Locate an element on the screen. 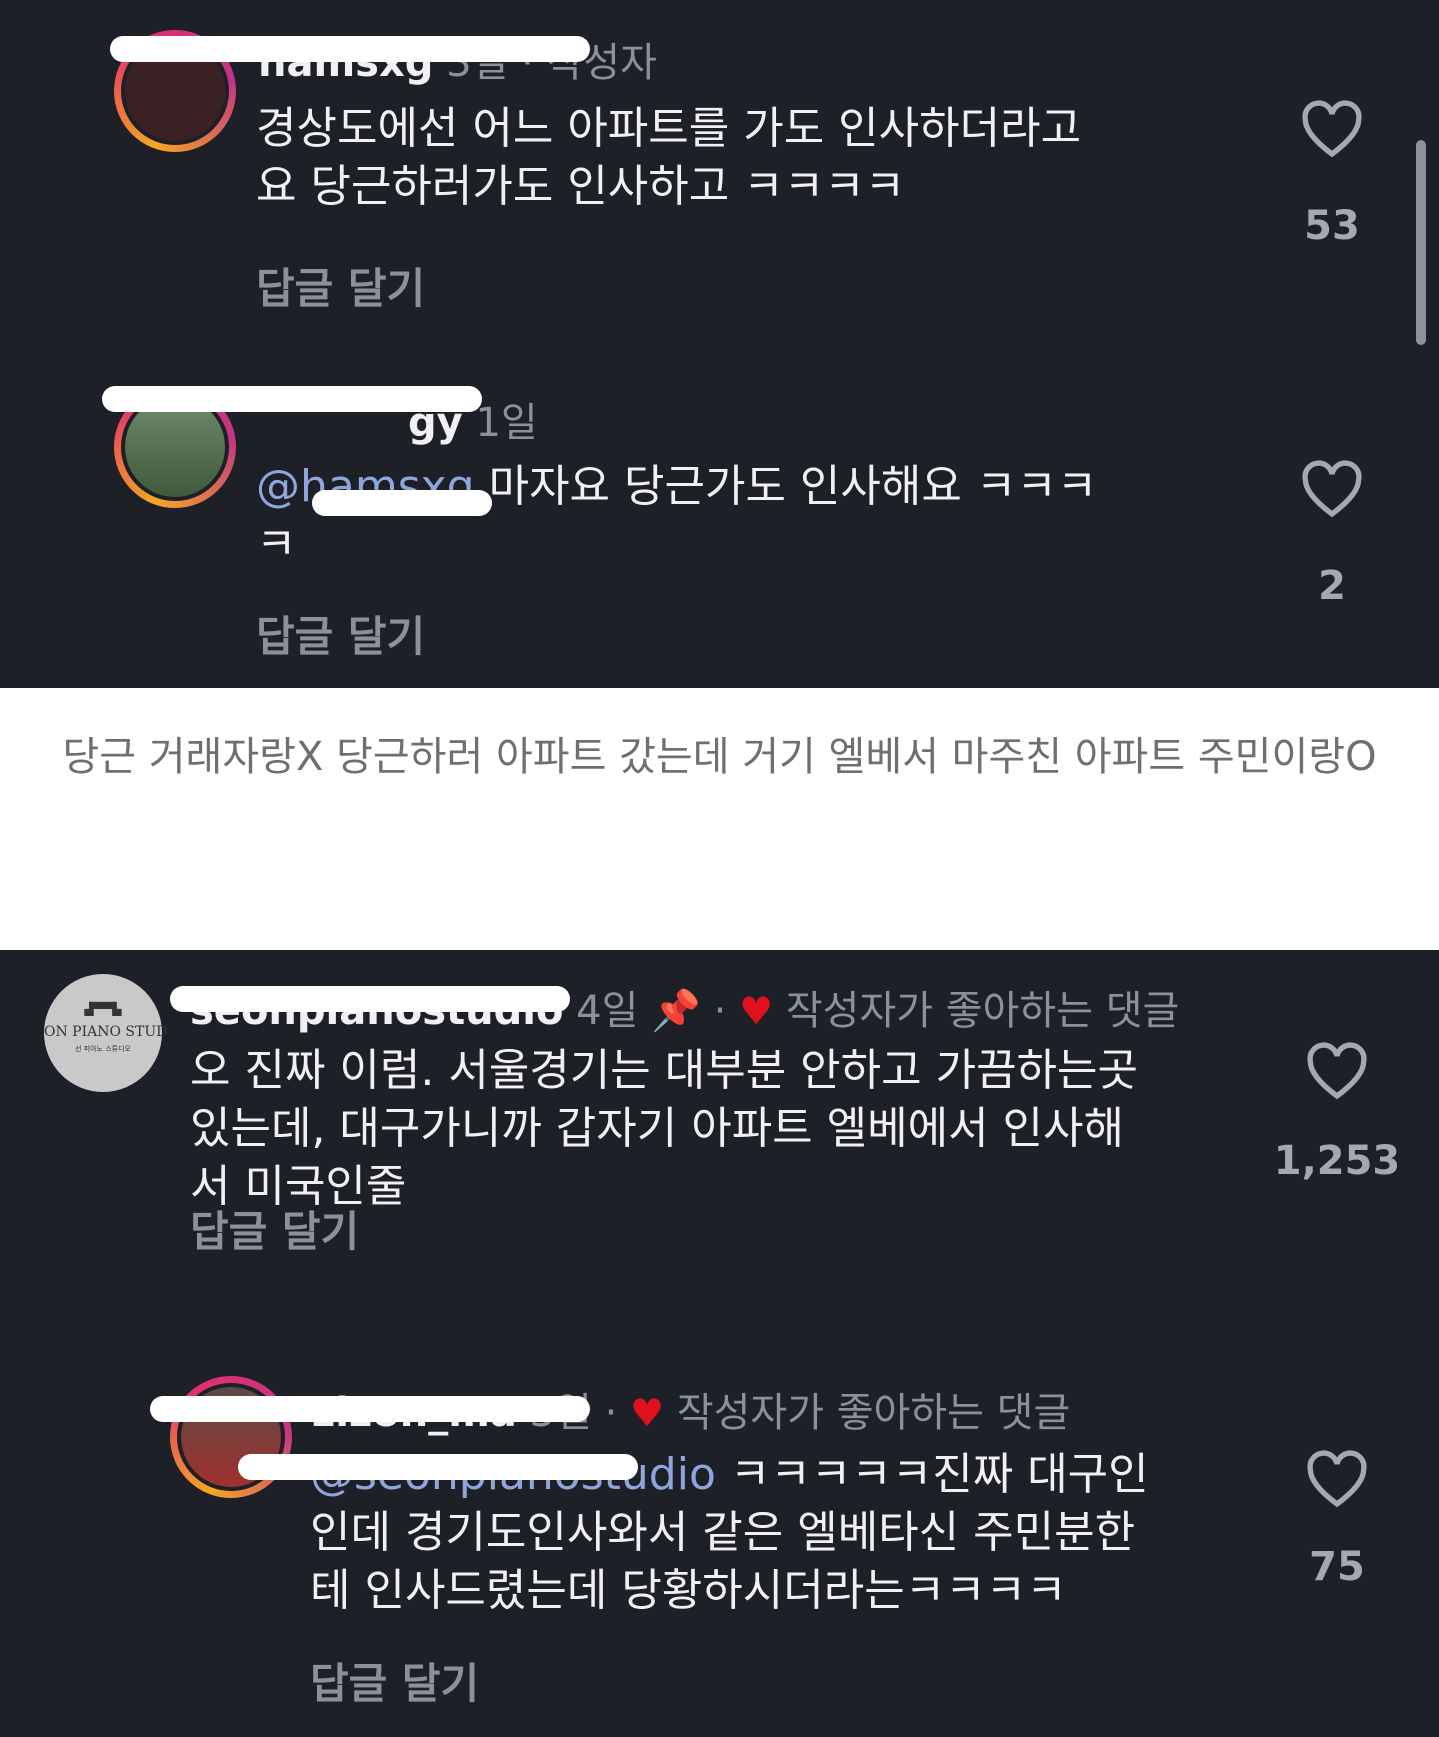 The height and width of the screenshot is (1737, 1439). piano-icon: ▟▀▀▙ is located at coordinates (103, 1009).